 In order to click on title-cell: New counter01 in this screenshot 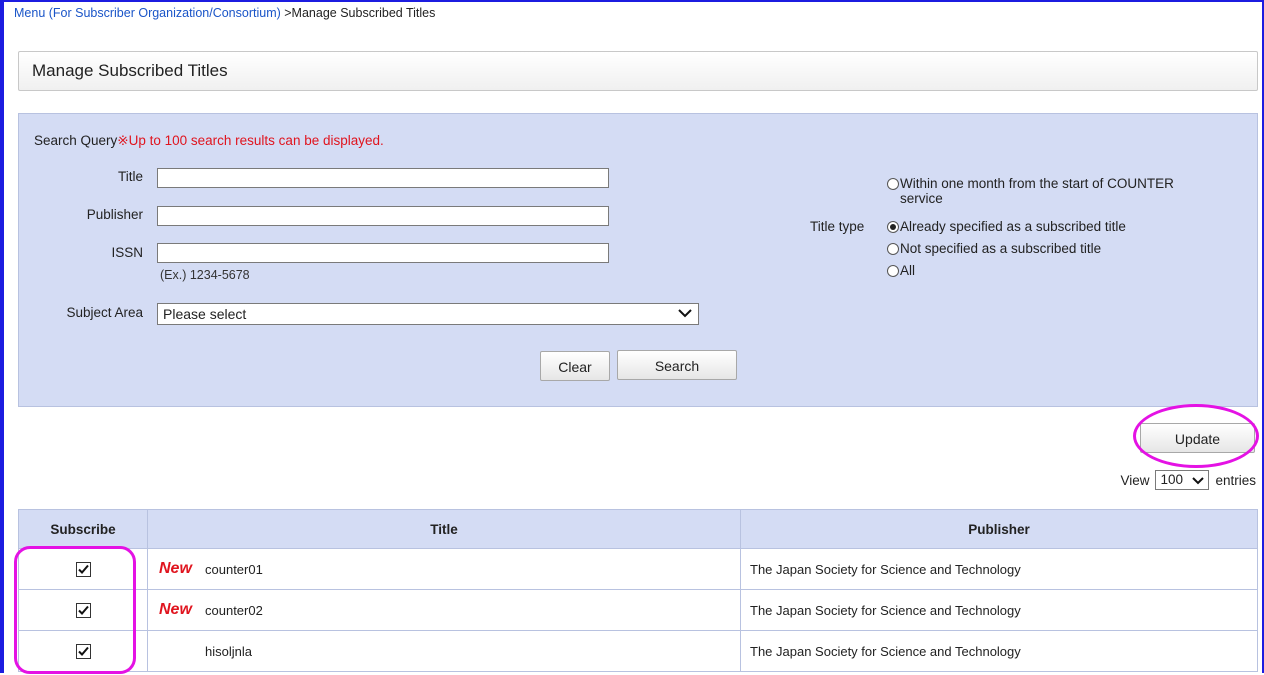, I will do `click(444, 569)`.